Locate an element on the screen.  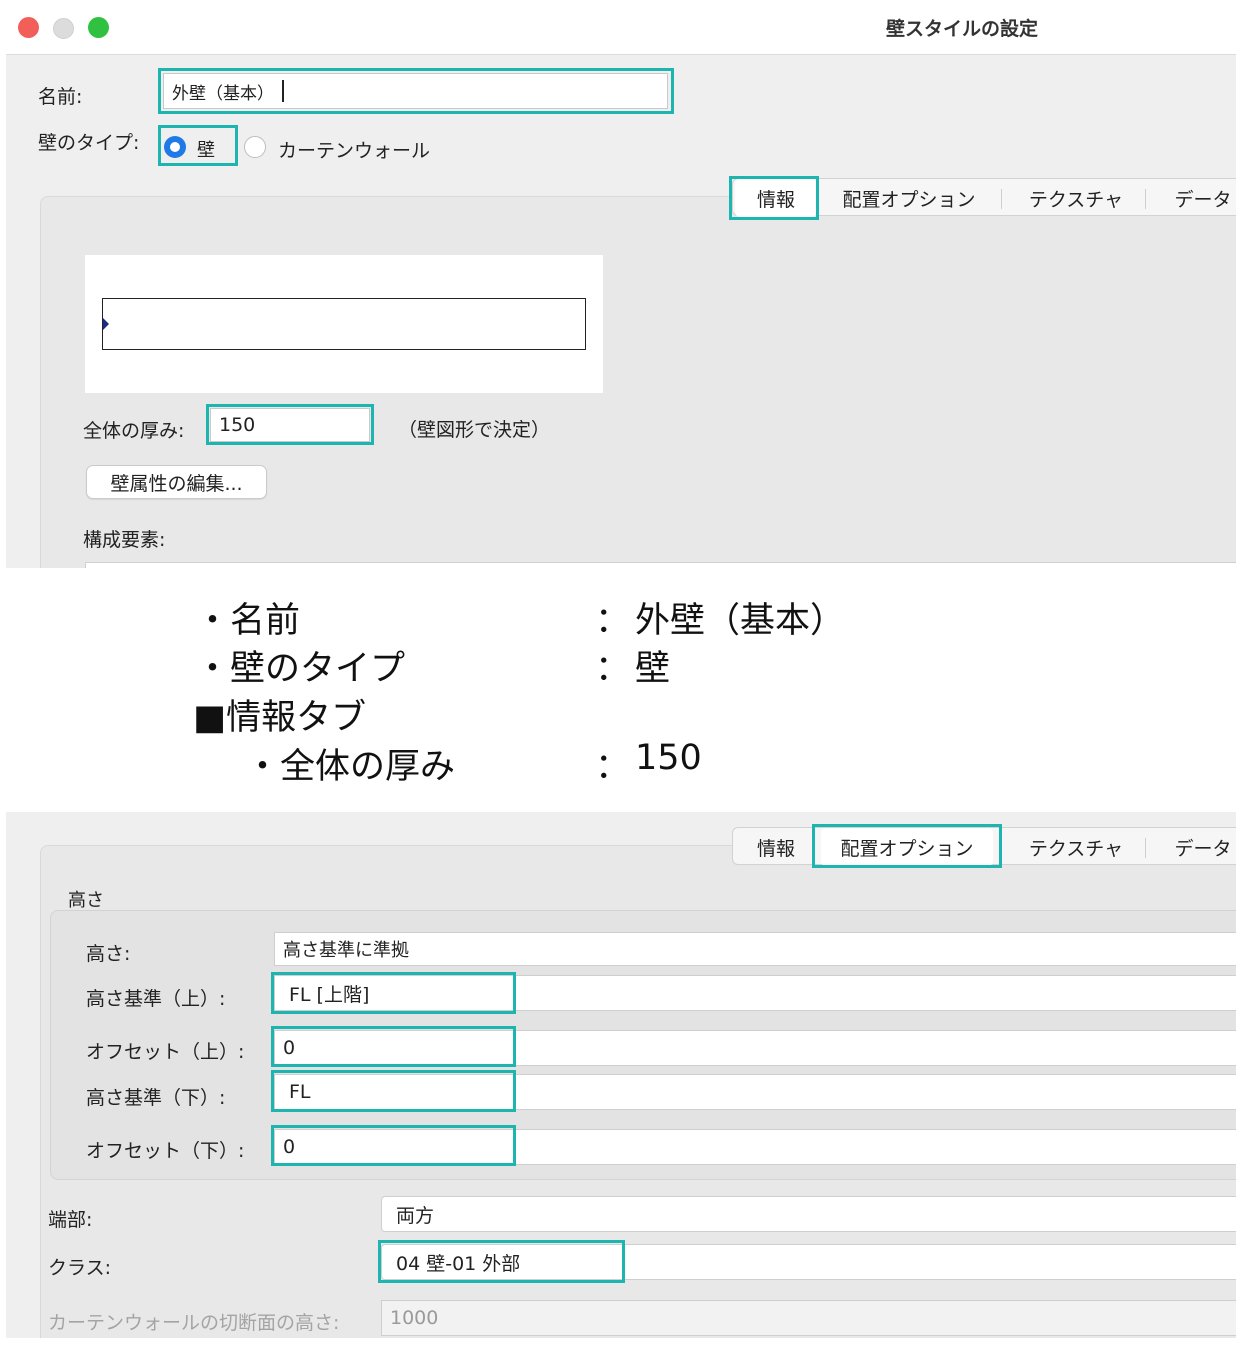
components-list is located at coordinates (660, 565).